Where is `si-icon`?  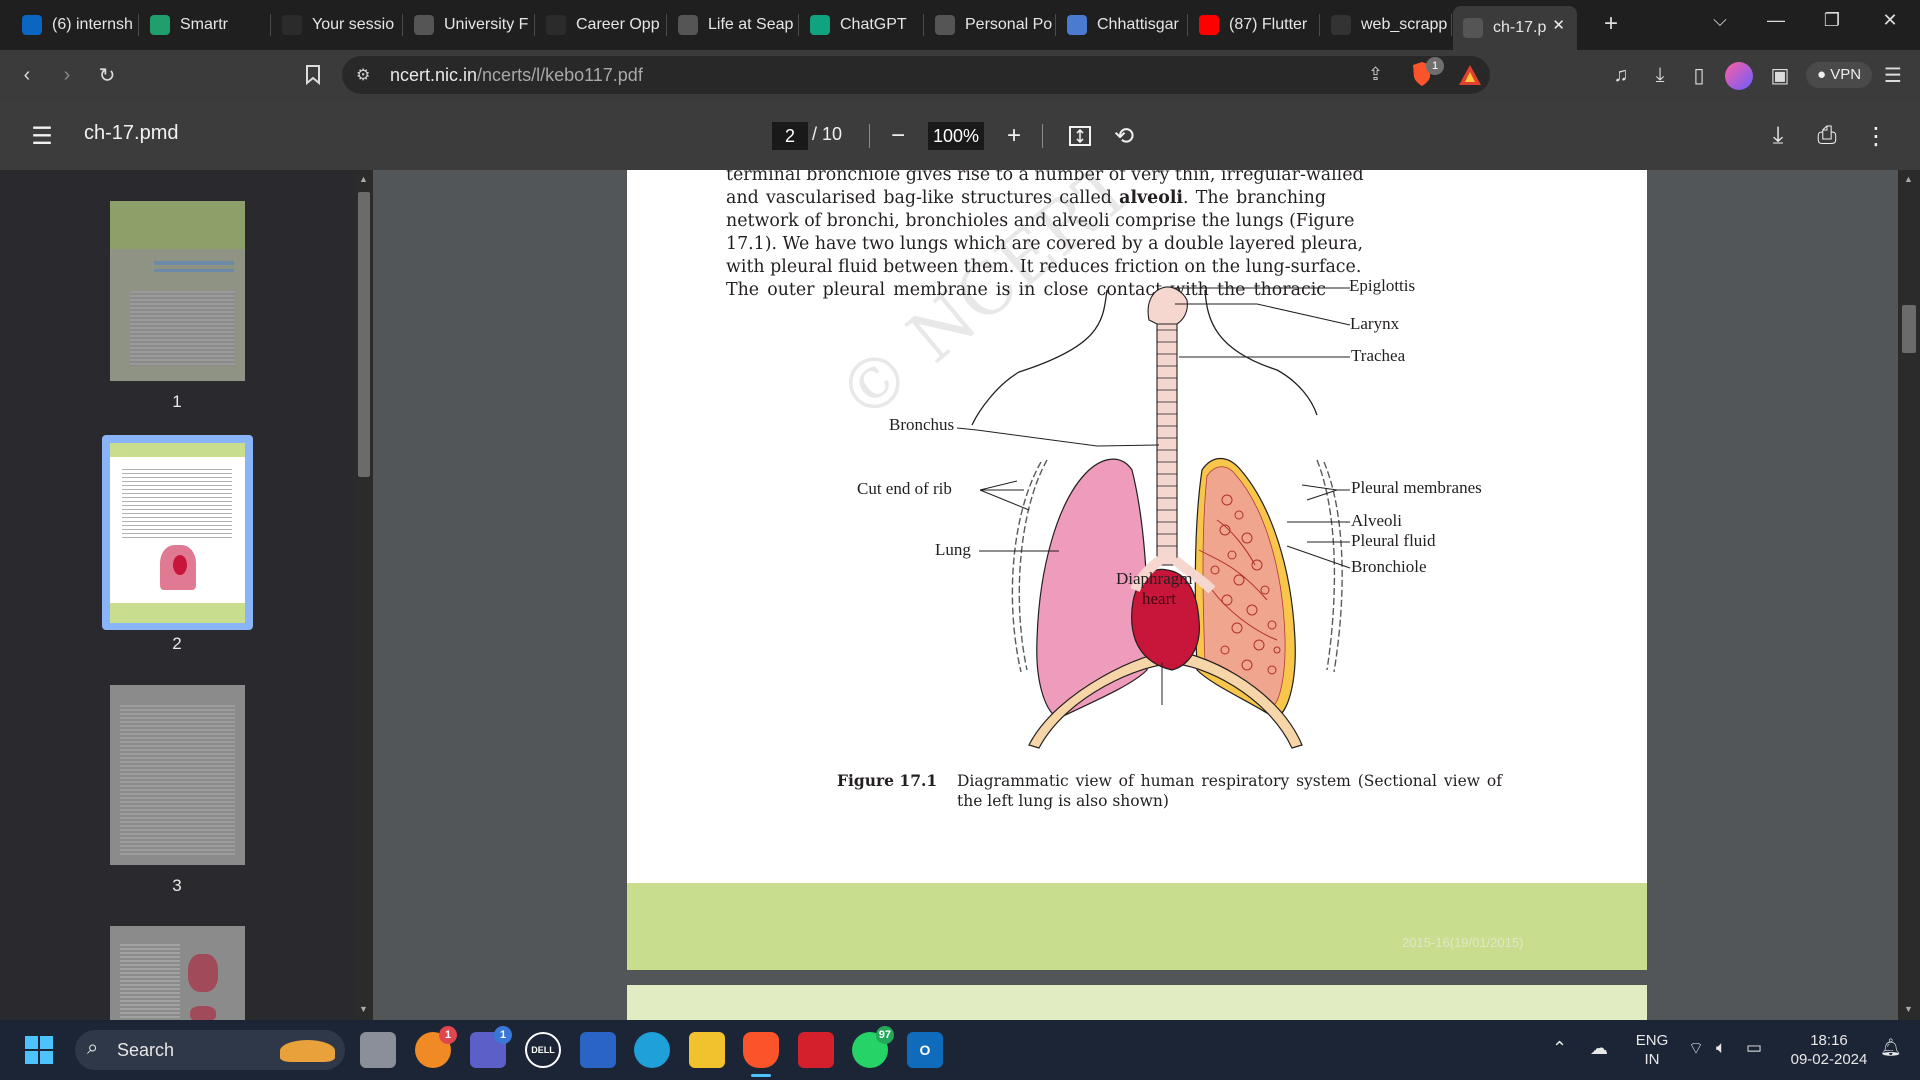
si-icon is located at coordinates (292, 25).